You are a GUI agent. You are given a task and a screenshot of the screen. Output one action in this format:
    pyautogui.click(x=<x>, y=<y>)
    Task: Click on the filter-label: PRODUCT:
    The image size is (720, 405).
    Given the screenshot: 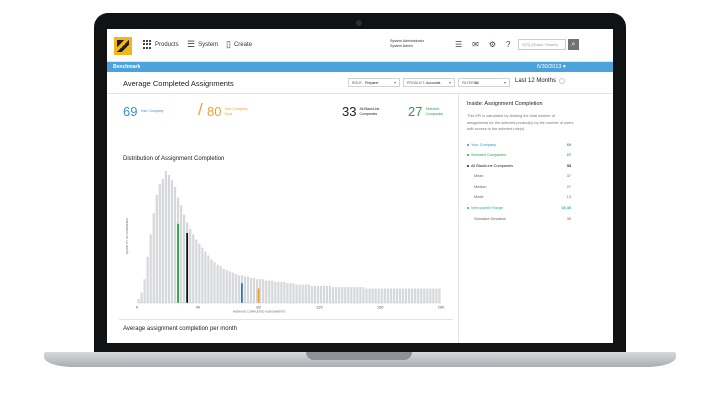 What is the action you would take?
    pyautogui.click(x=416, y=83)
    